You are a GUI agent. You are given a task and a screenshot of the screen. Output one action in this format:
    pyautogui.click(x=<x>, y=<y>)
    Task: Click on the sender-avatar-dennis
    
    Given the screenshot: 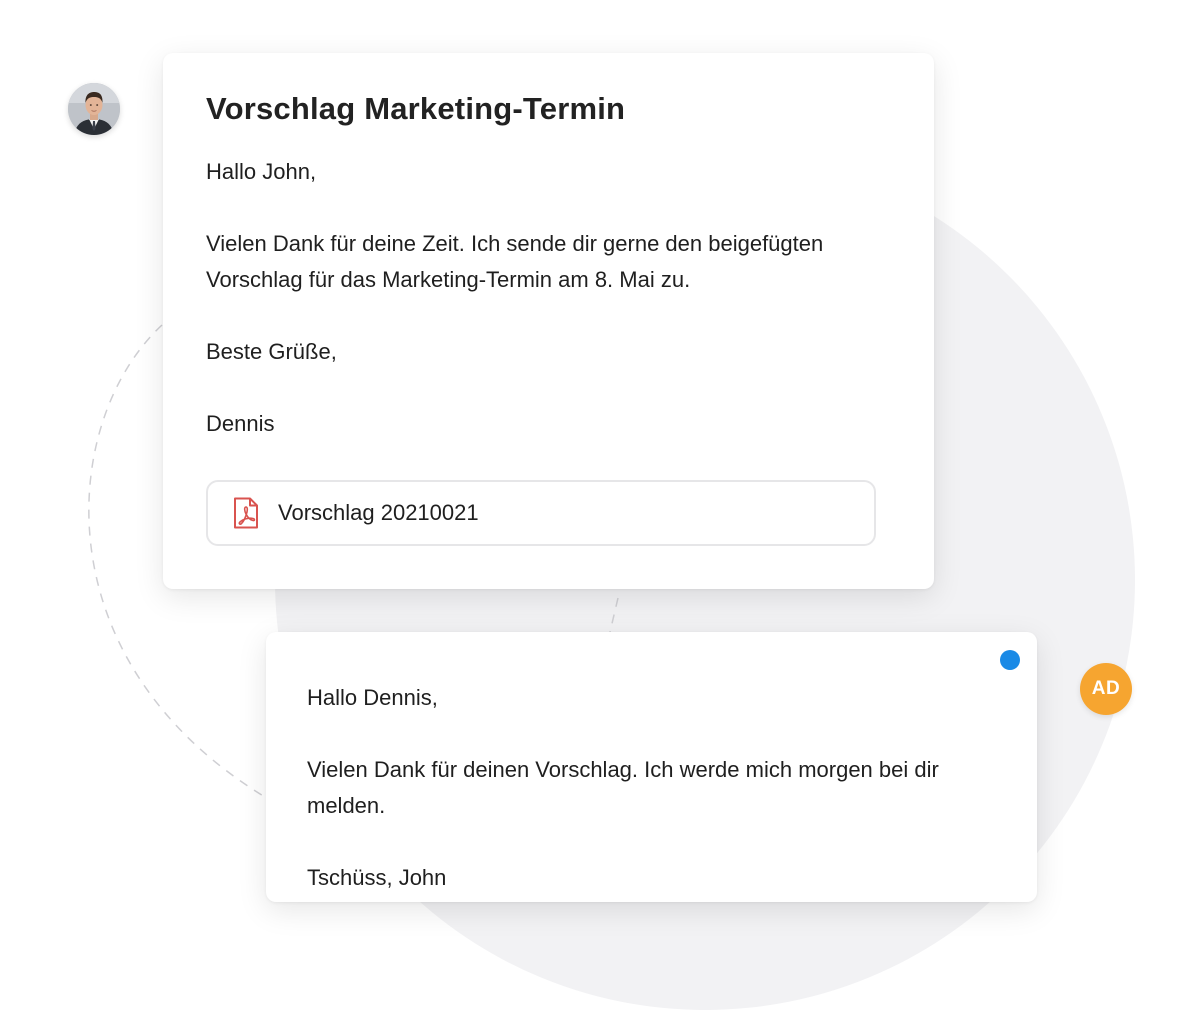 What is the action you would take?
    pyautogui.click(x=94, y=109)
    